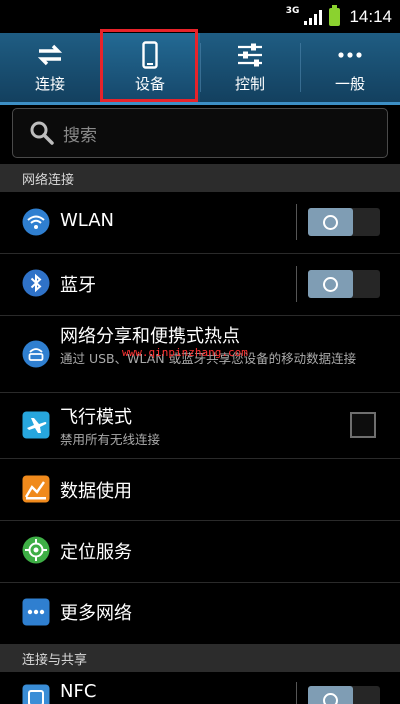 The width and height of the screenshot is (400, 704). Describe the element at coordinates (36, 425) in the screenshot. I see `airplane-icon` at that location.